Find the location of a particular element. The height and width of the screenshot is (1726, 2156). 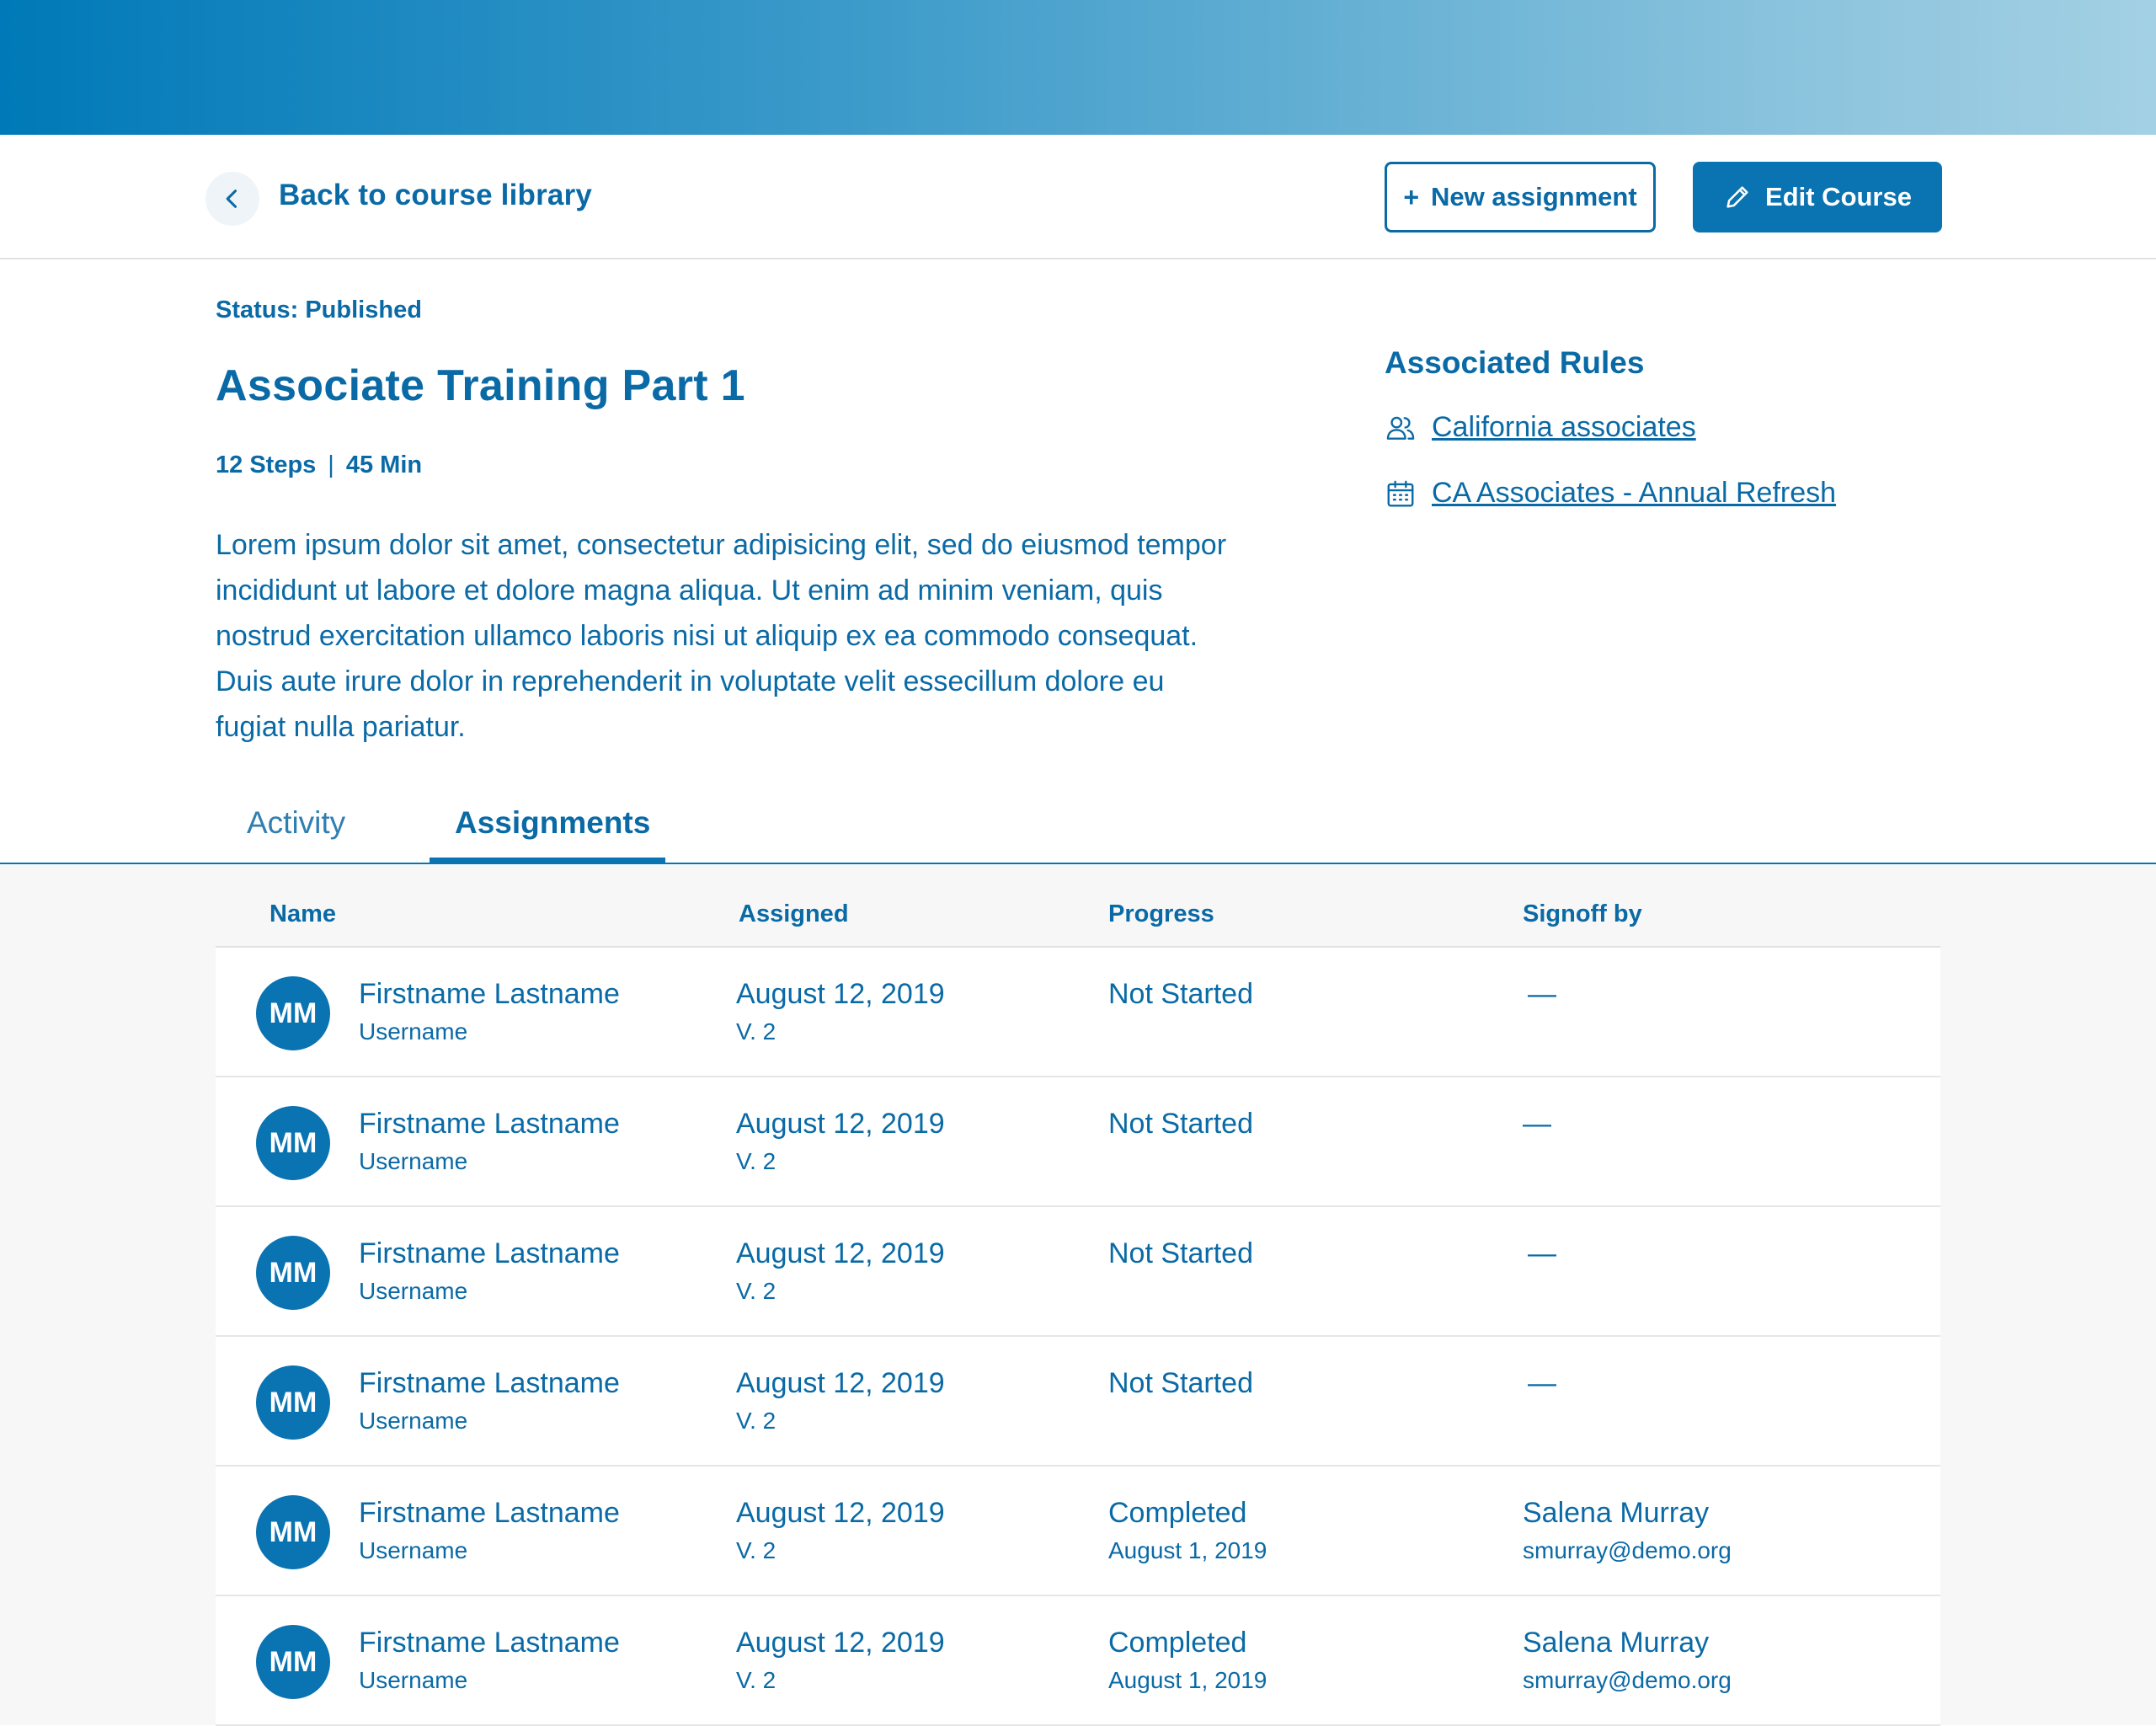

back-to-library-link: Back to course library is located at coordinates (435, 196).